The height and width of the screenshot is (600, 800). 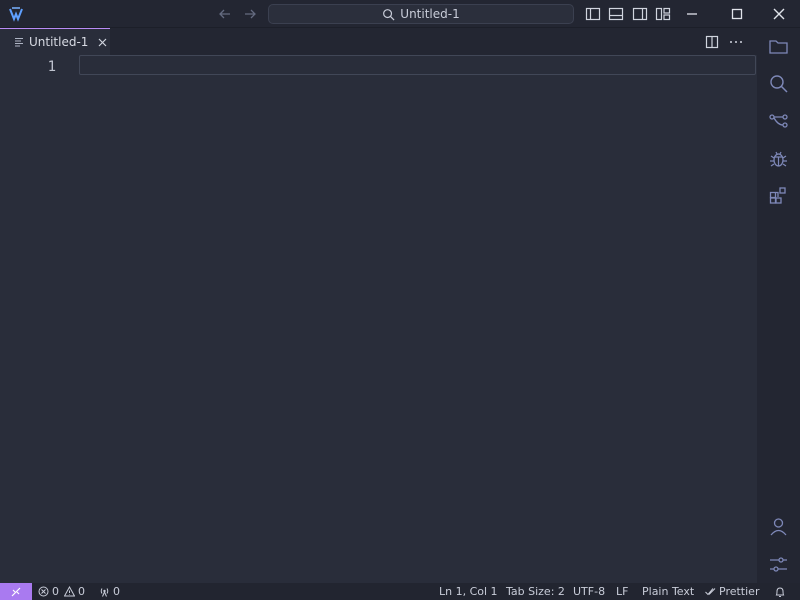 What do you see at coordinates (19, 42) in the screenshot?
I see `plain-text-file-icon` at bounding box center [19, 42].